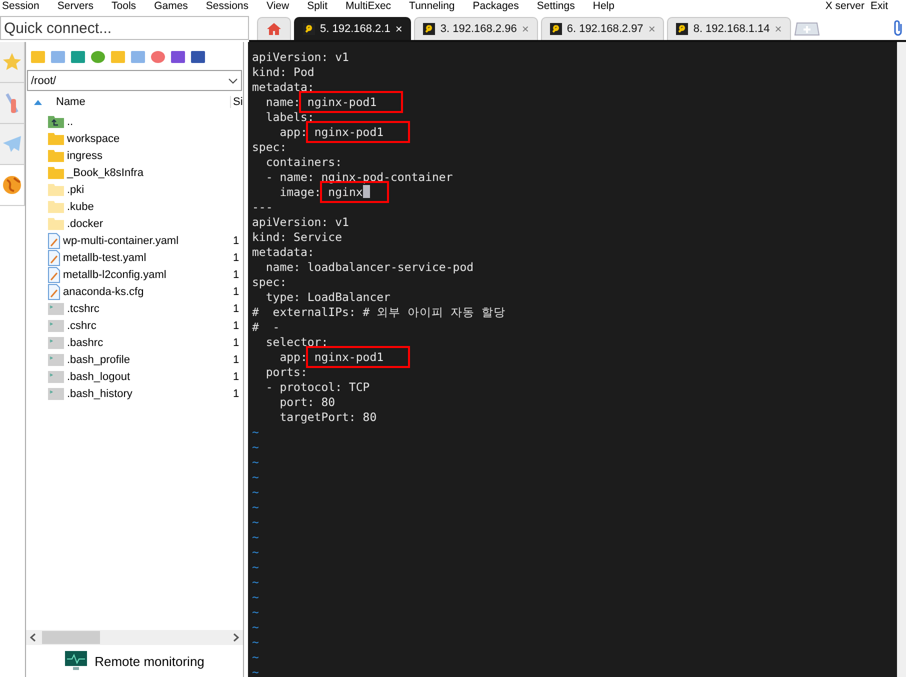  Describe the element at coordinates (353, 28) in the screenshot. I see `session-tab: 5. 192.168.2.1 ×` at that location.